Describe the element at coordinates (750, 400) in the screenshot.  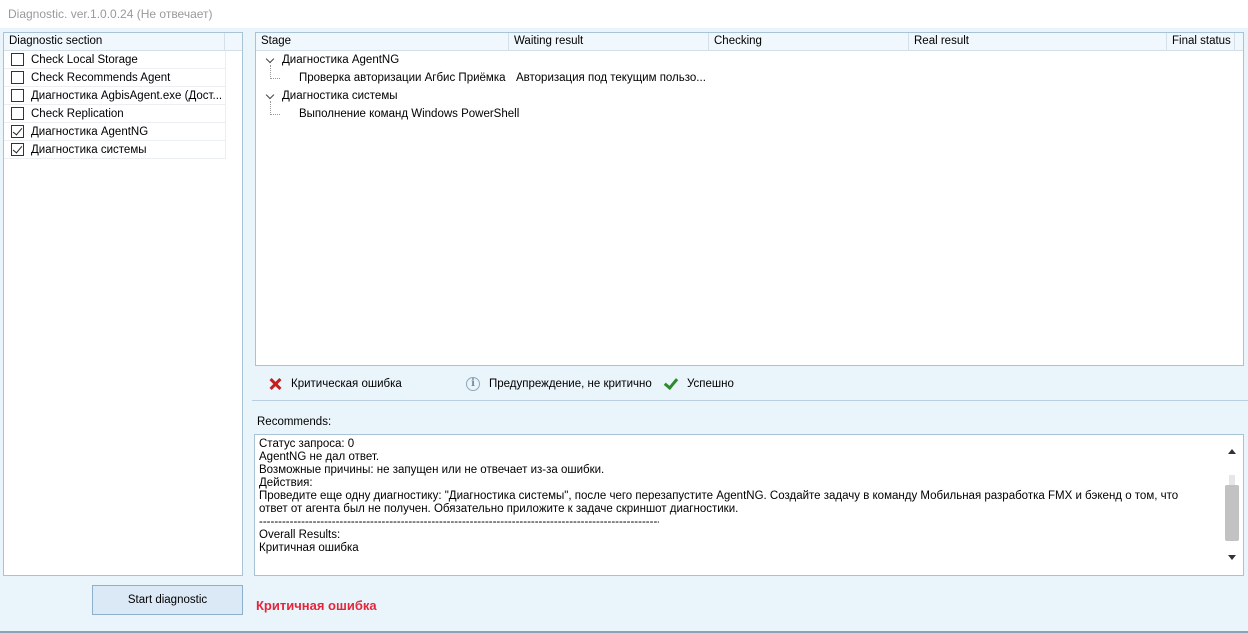
I see `divider` at that location.